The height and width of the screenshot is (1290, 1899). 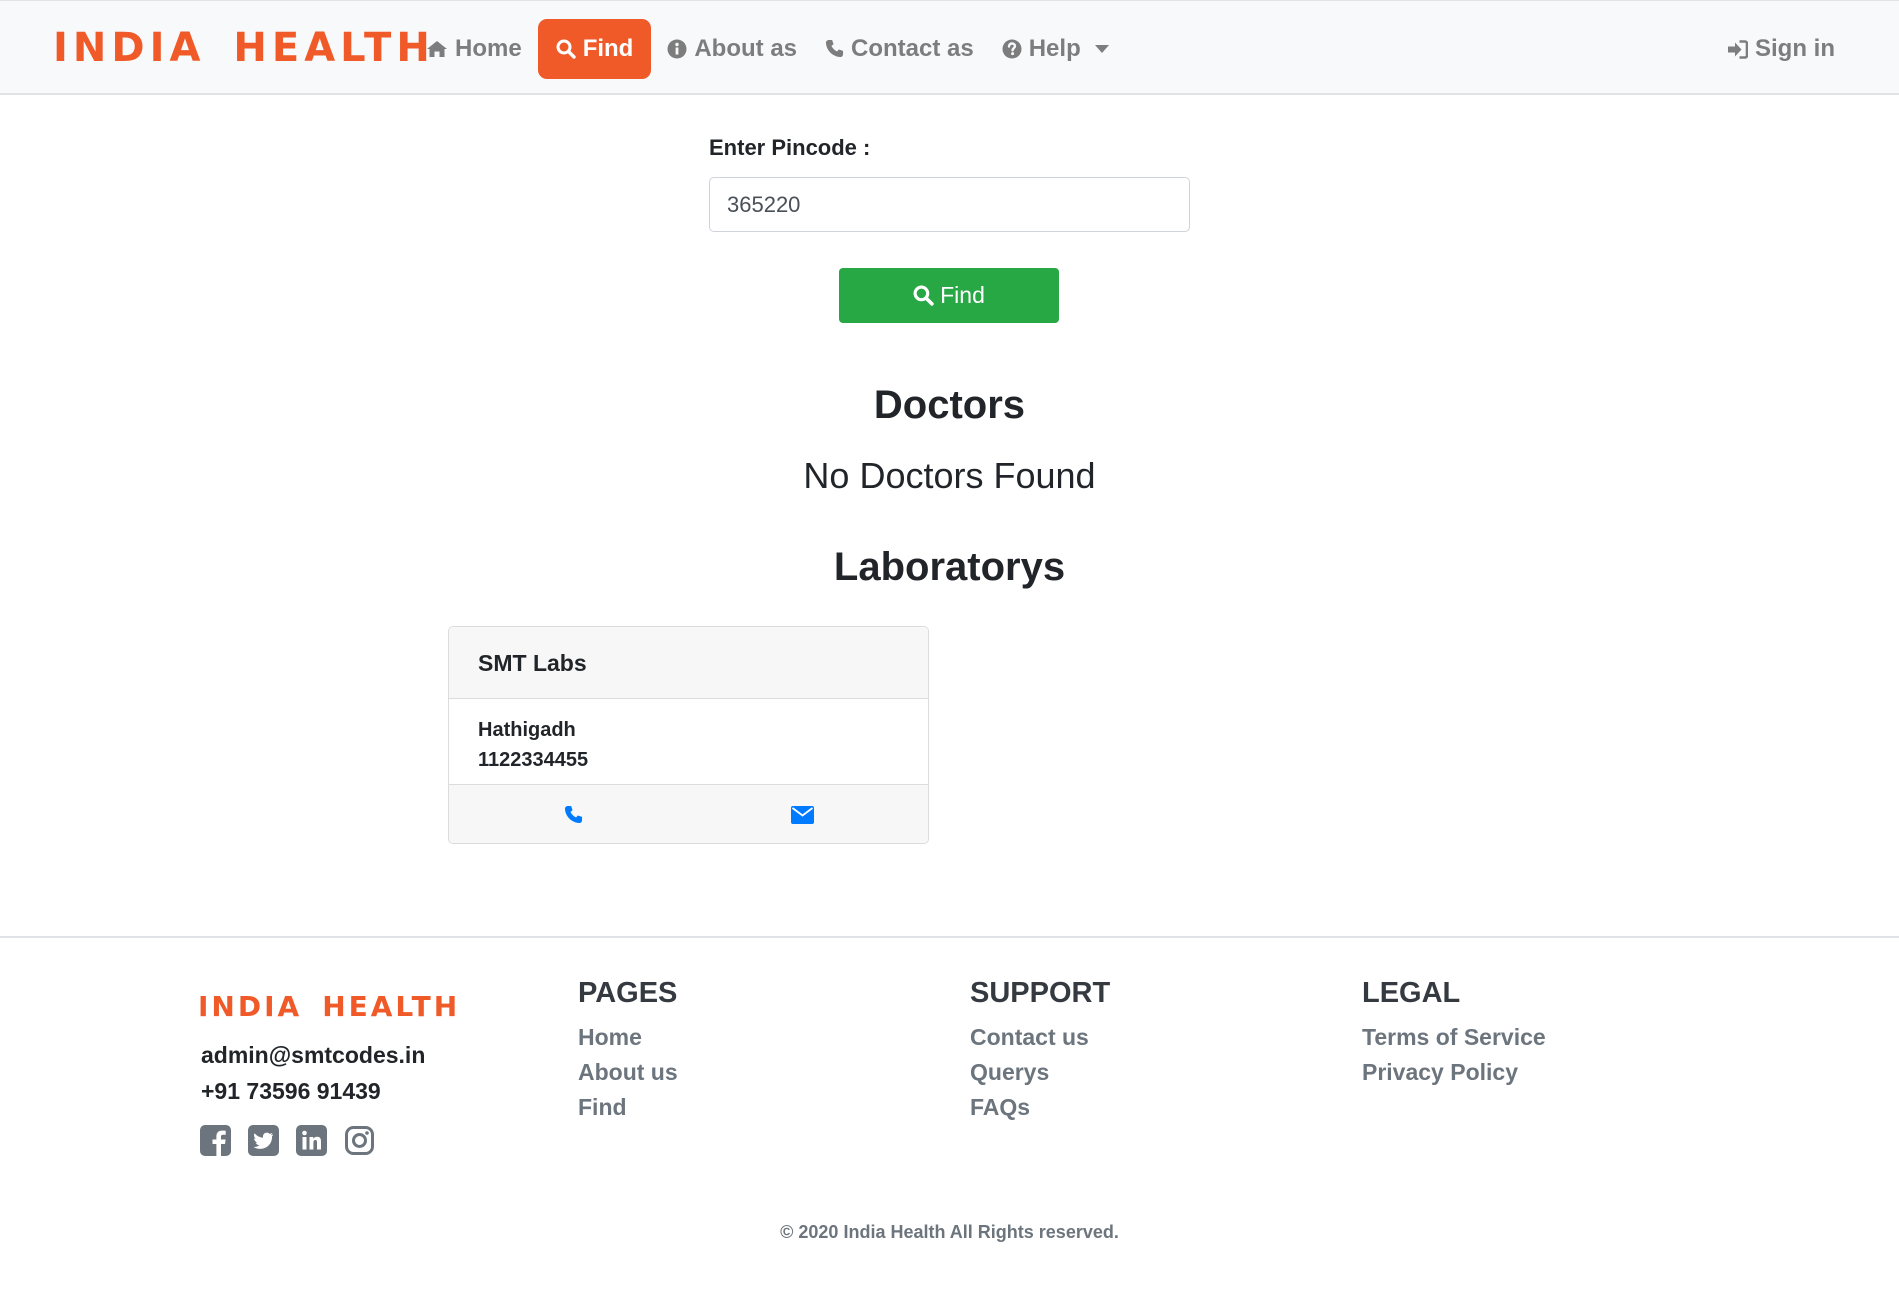 What do you see at coordinates (1411, 993) in the screenshot?
I see `footer-legal-title: LEGAL` at bounding box center [1411, 993].